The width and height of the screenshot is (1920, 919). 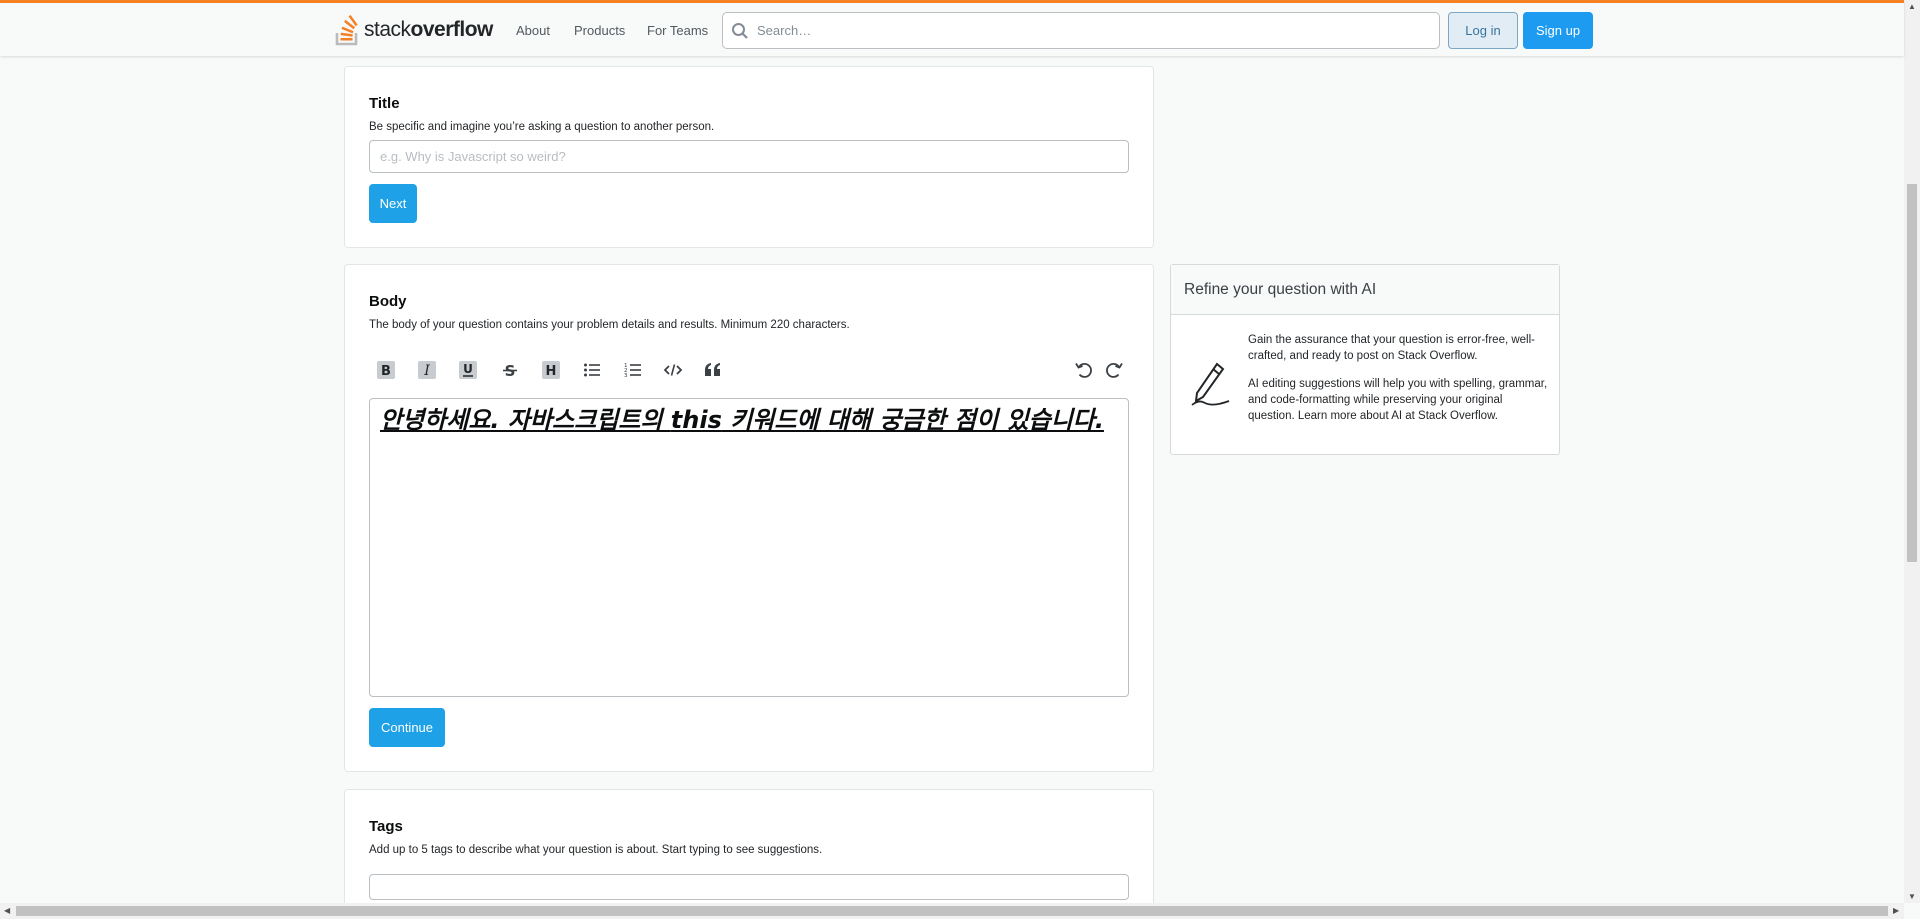 I want to click on code-button, so click(x=673, y=370).